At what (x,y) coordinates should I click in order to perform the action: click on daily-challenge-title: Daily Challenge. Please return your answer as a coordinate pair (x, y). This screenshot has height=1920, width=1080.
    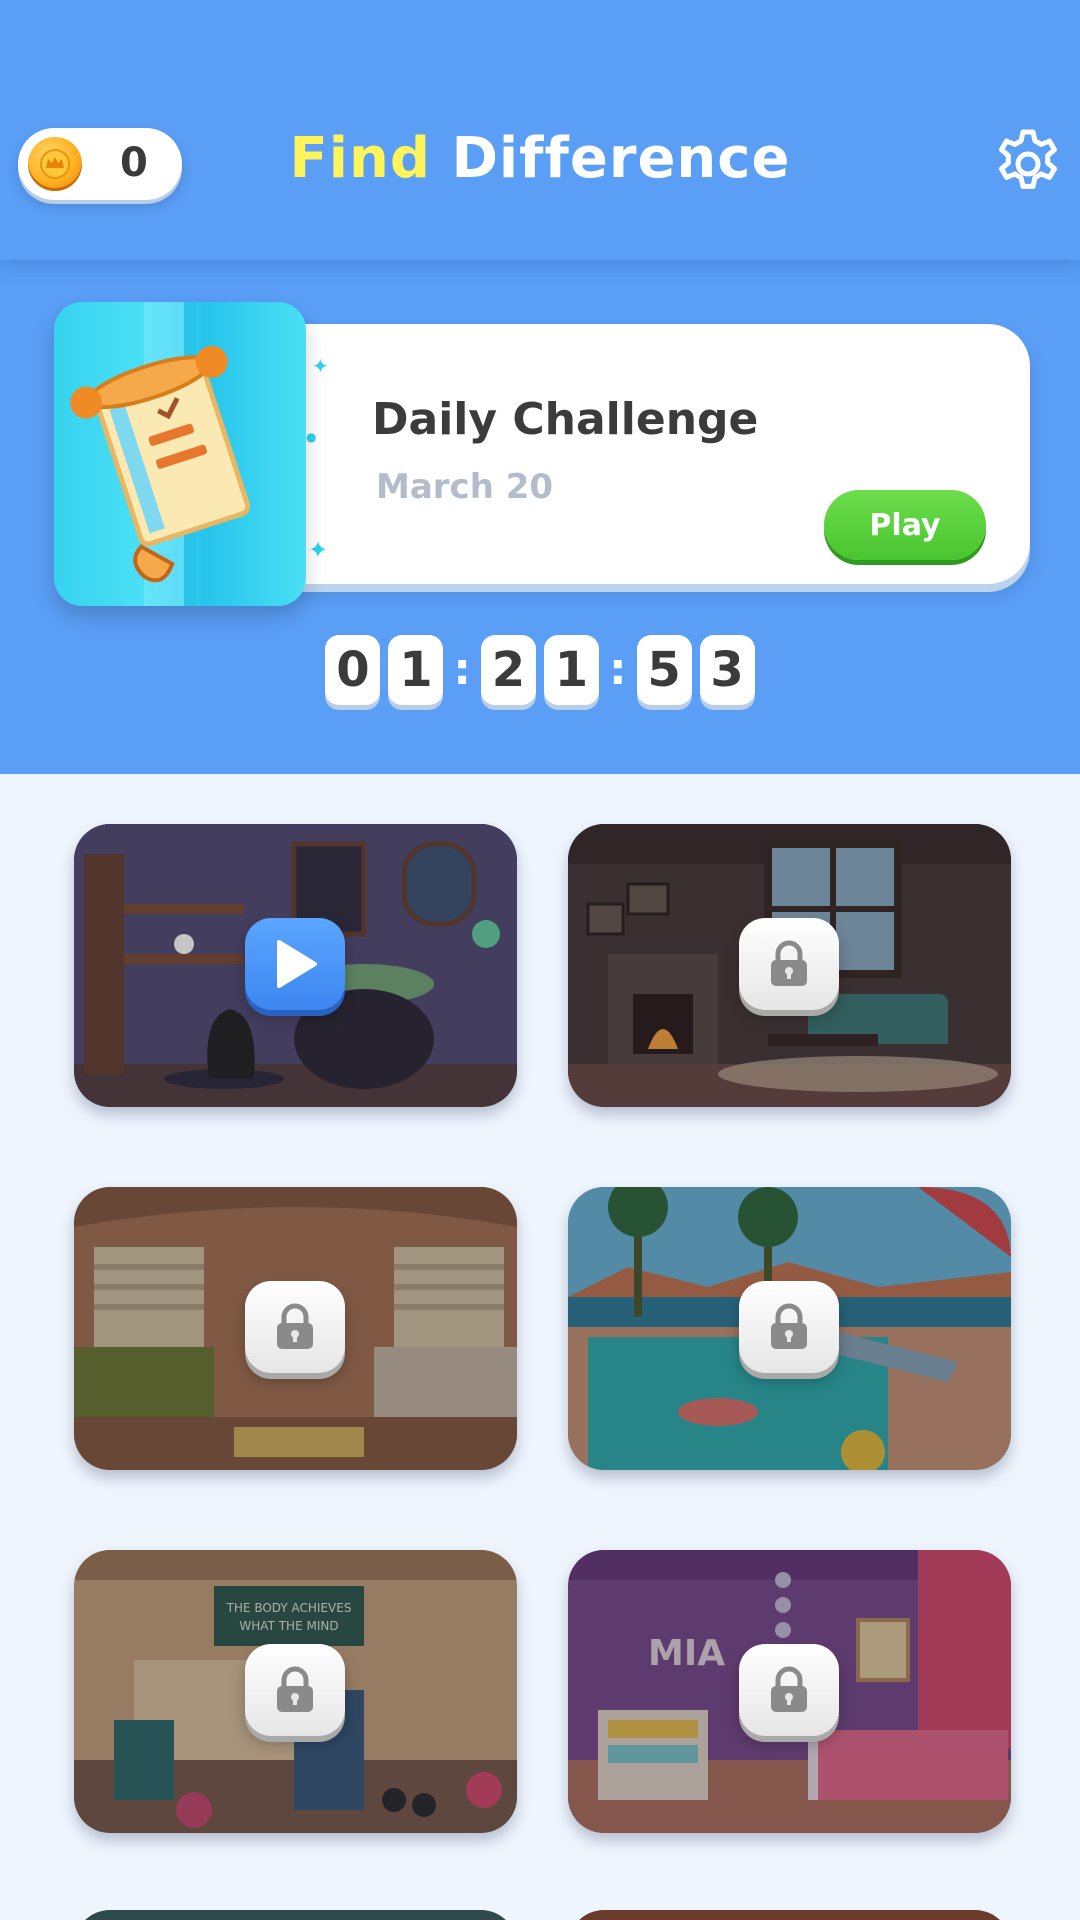
    Looking at the image, I should click on (565, 419).